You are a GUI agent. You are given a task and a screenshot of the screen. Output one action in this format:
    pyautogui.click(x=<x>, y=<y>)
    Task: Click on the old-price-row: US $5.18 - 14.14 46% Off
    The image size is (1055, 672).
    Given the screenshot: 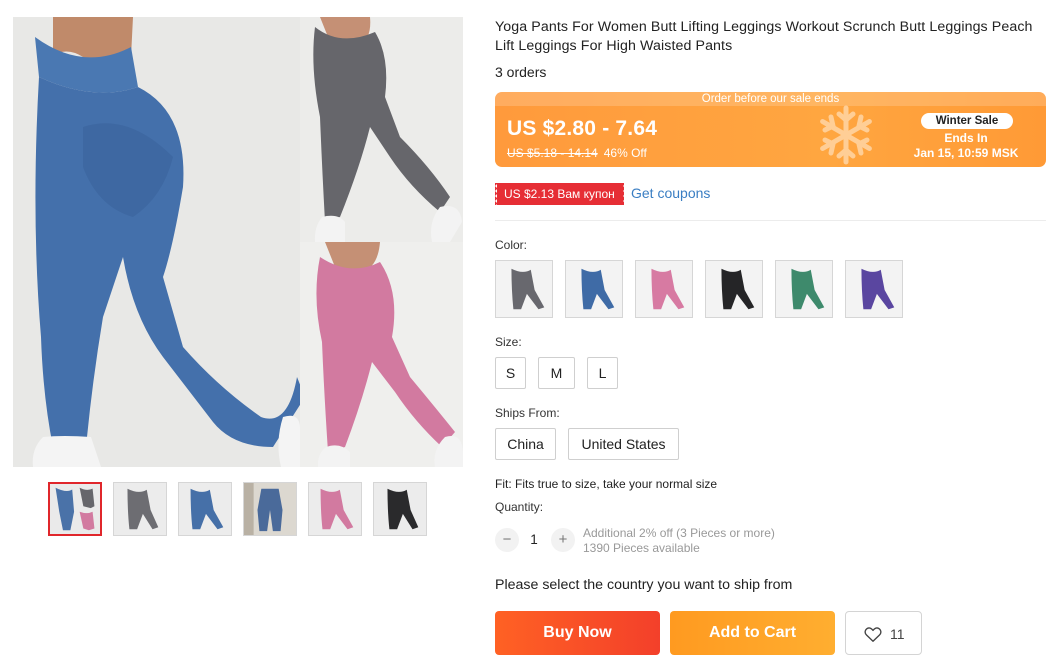 What is the action you would take?
    pyautogui.click(x=577, y=153)
    